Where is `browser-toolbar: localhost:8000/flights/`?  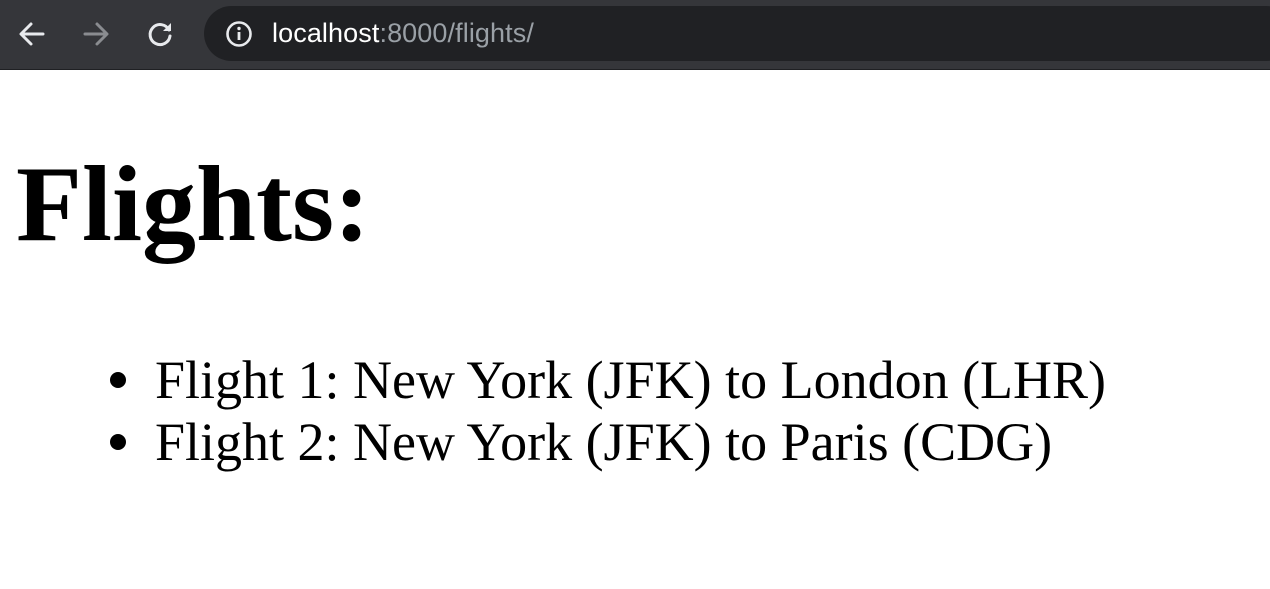 browser-toolbar: localhost:8000/flights/ is located at coordinates (635, 35).